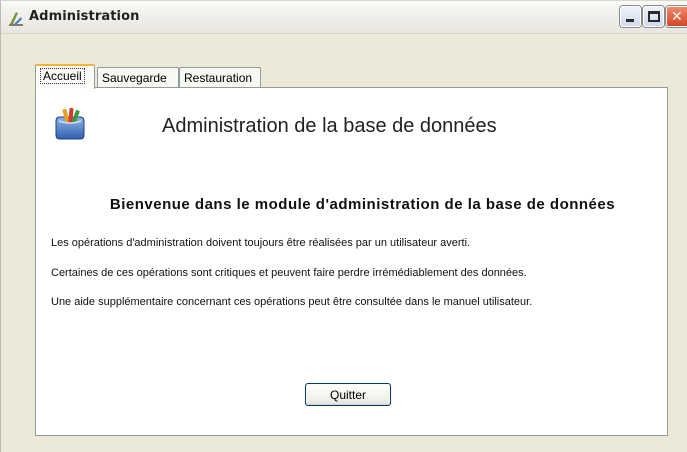  I want to click on tab-sauvegarde: Sauvegarde, so click(138, 77).